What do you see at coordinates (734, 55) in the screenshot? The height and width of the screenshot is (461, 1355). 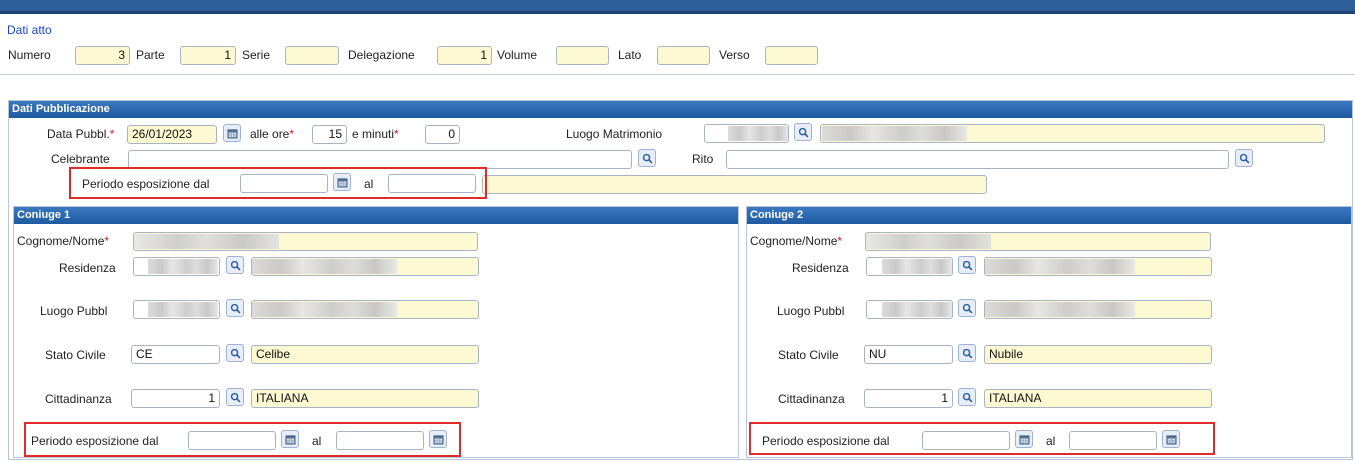 I see `verso-label: Verso` at bounding box center [734, 55].